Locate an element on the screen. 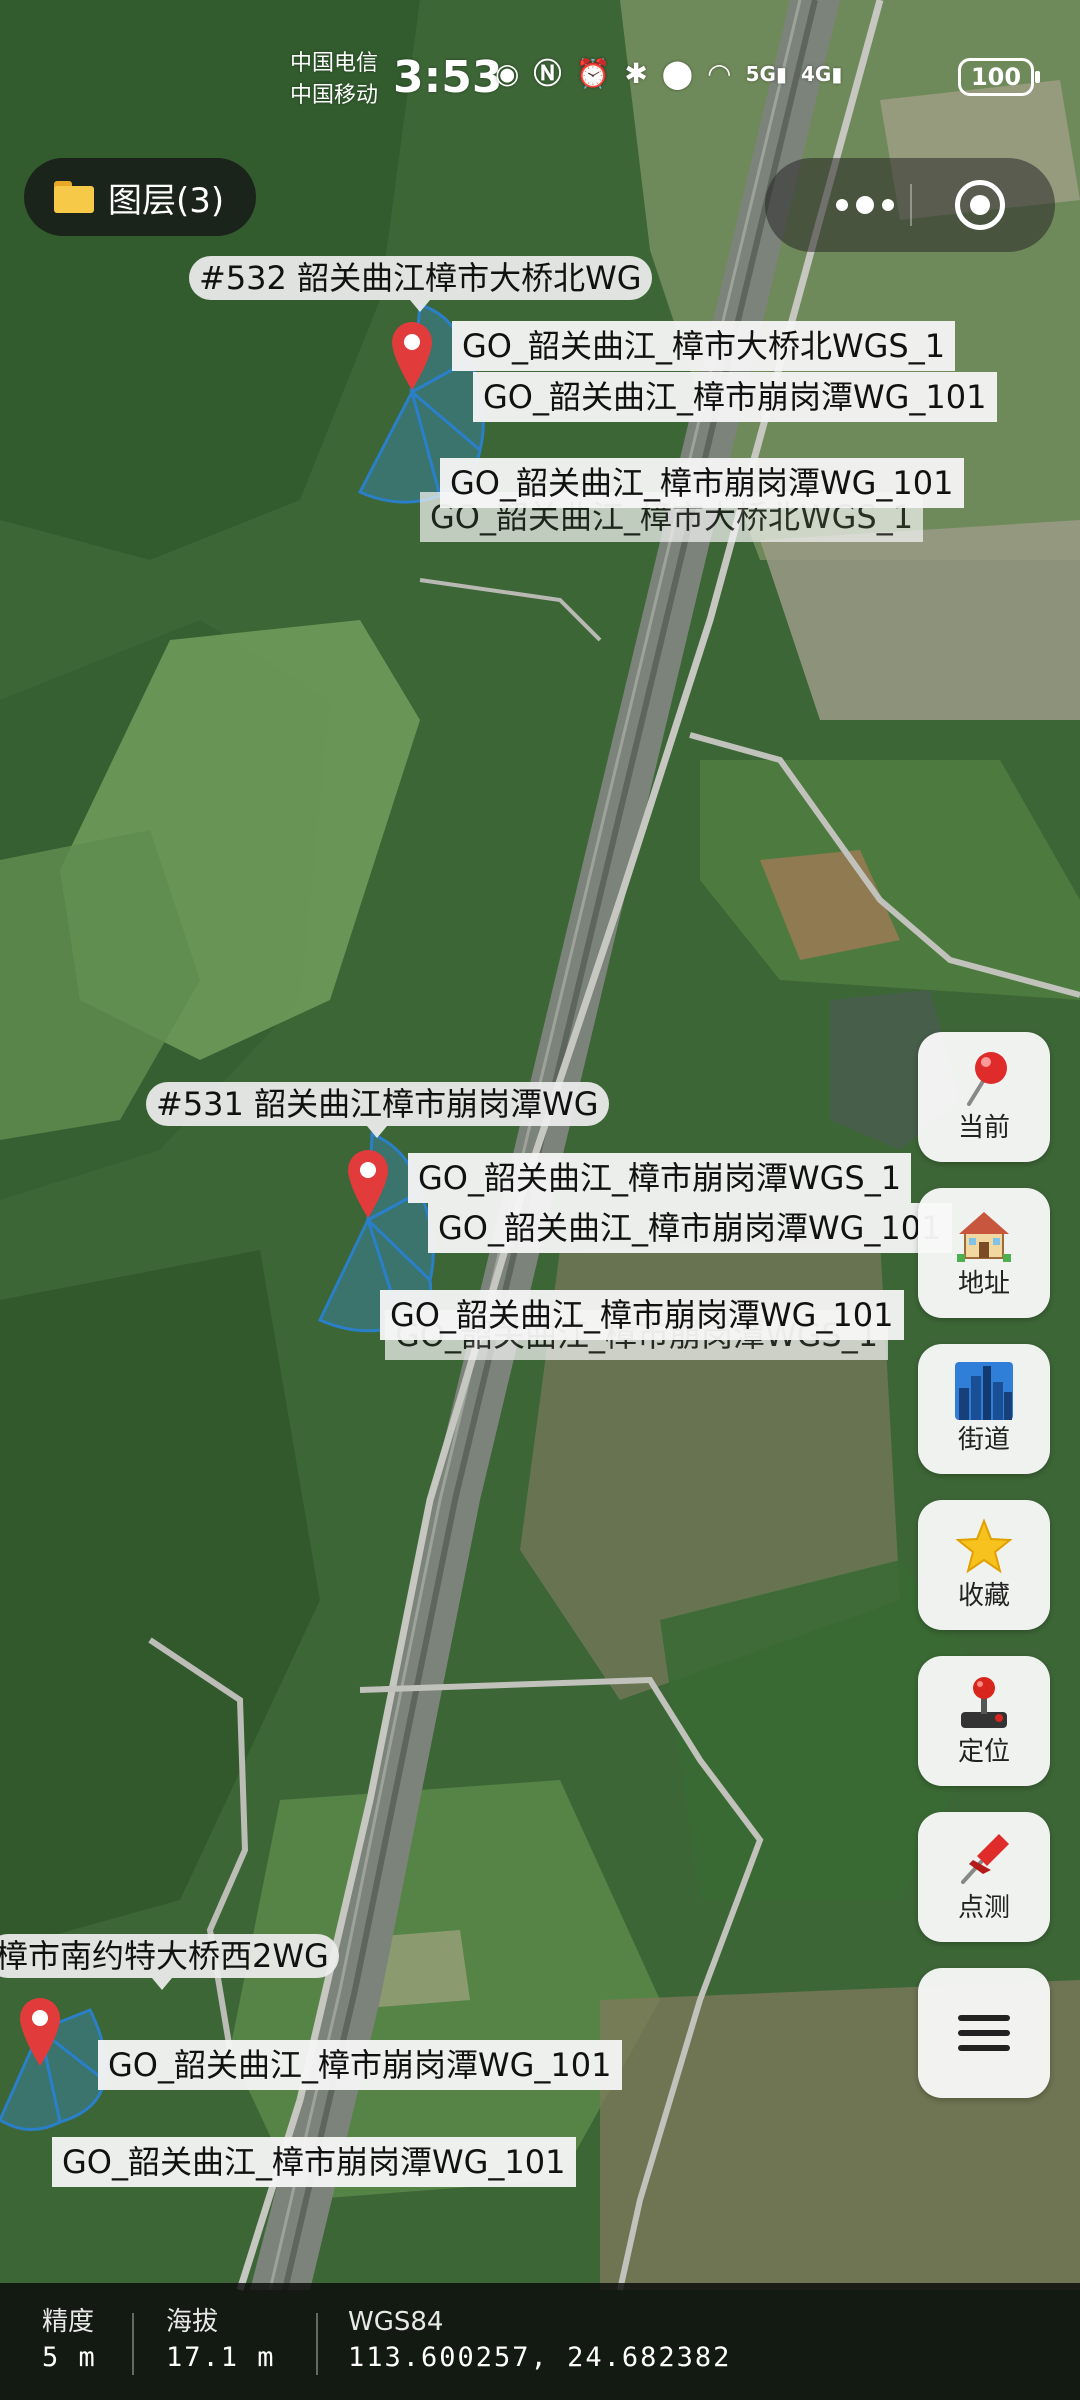 This screenshot has height=2400, width=1080. more-options-icon is located at coordinates (865, 205).